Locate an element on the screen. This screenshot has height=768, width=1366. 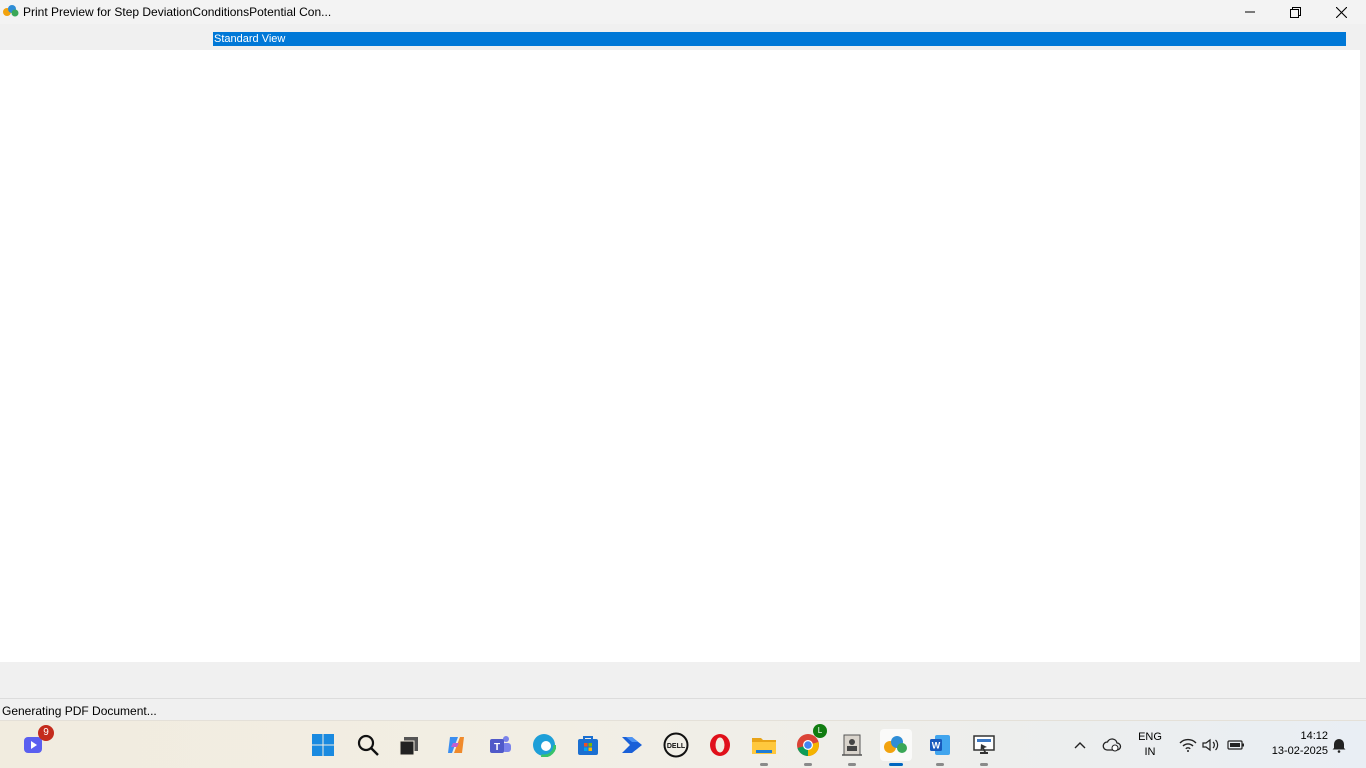
opera-icon is located at coordinates (720, 745).